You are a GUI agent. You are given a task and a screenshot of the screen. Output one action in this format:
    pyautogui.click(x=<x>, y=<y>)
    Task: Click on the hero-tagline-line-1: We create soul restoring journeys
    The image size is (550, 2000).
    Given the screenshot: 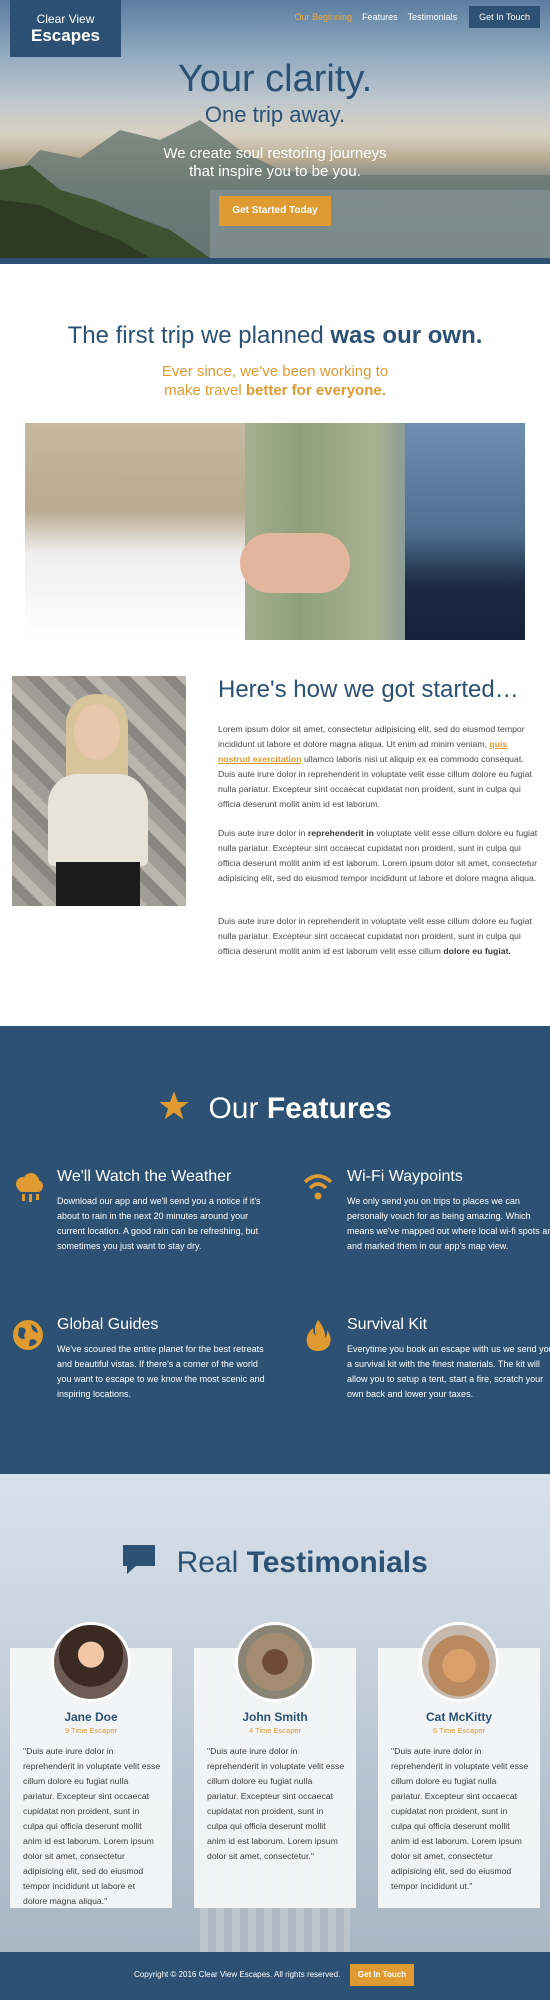 What is the action you would take?
    pyautogui.click(x=275, y=153)
    